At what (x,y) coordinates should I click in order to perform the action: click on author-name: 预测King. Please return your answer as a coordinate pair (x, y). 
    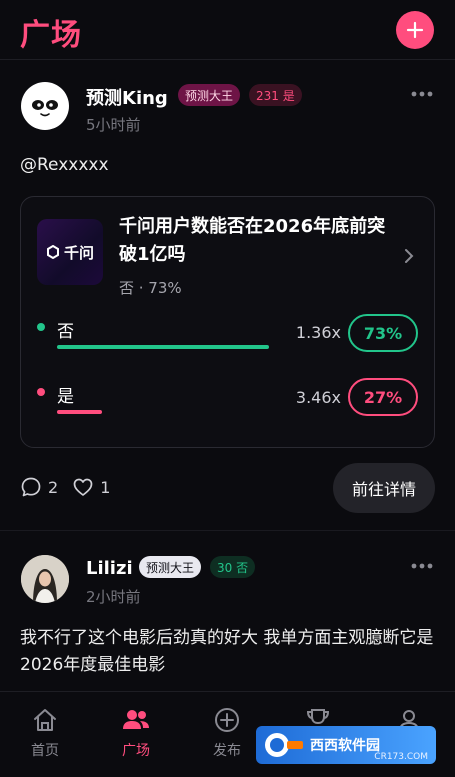
    Looking at the image, I should click on (127, 97).